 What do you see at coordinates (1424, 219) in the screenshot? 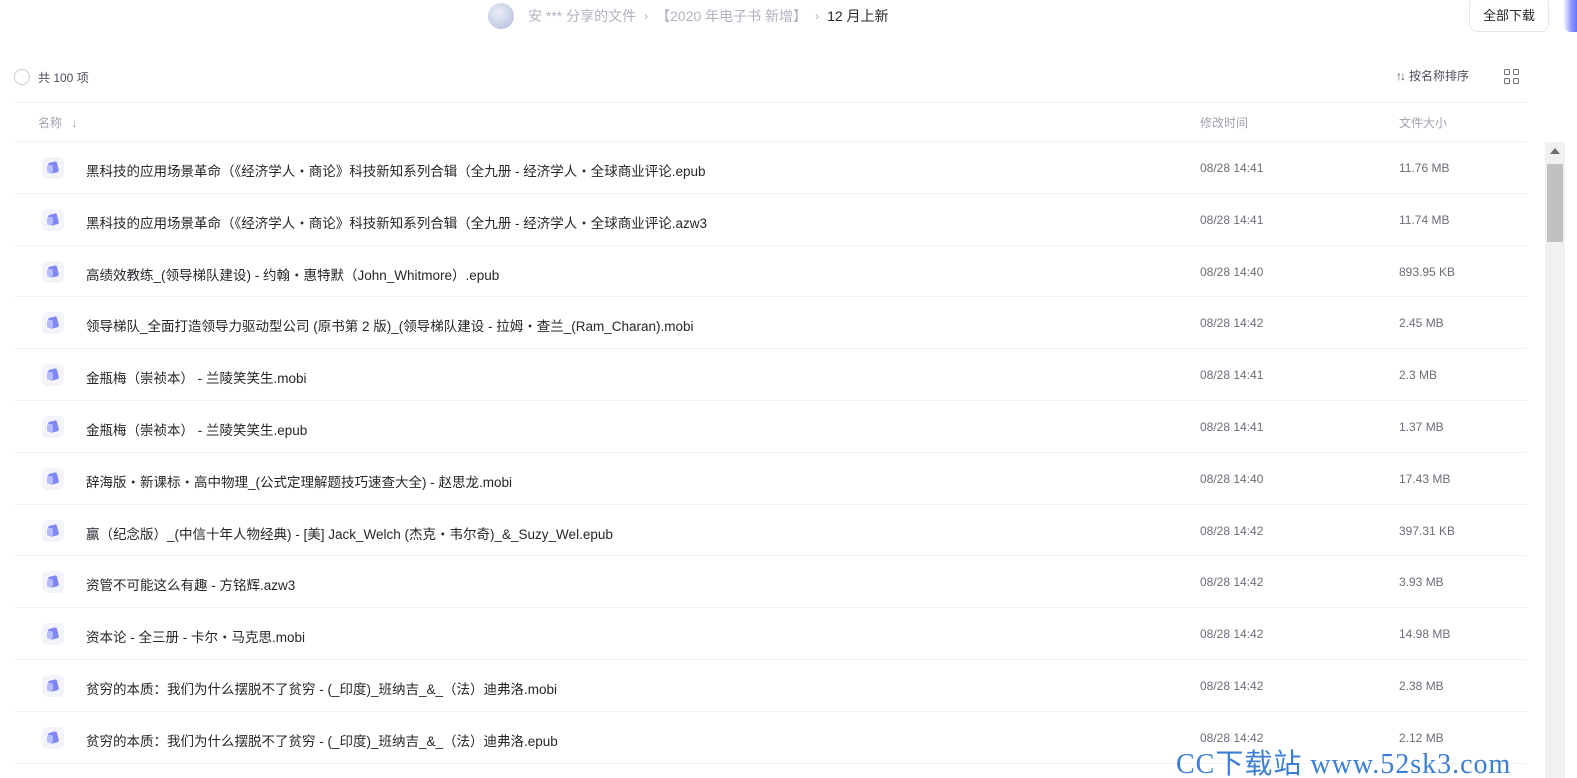
I see `file-size: 11.74 MB` at bounding box center [1424, 219].